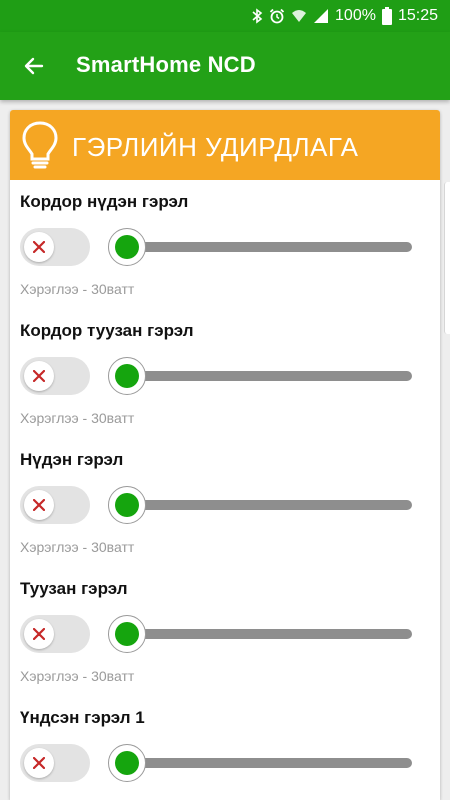 Image resolution: width=450 pixels, height=800 pixels. What do you see at coordinates (447, 258) in the screenshot?
I see `scrollbar` at bounding box center [447, 258].